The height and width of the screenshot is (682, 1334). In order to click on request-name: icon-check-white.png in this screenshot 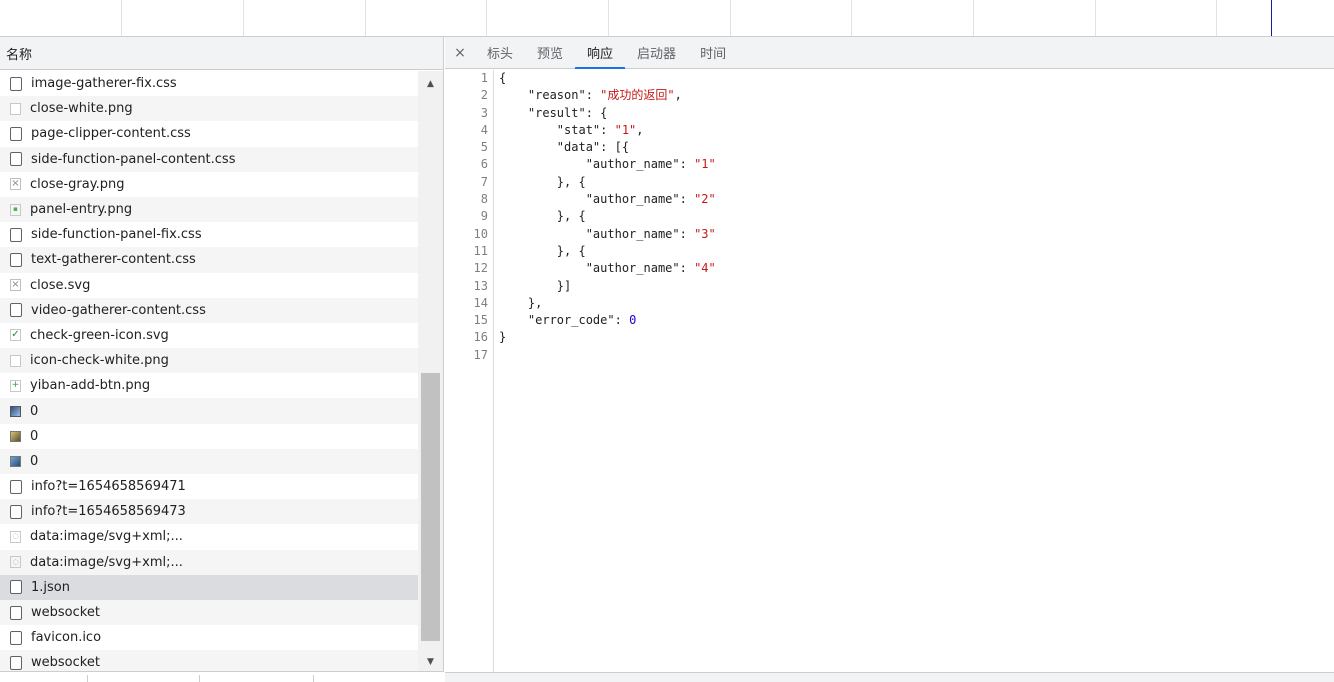, I will do `click(99, 361)`.